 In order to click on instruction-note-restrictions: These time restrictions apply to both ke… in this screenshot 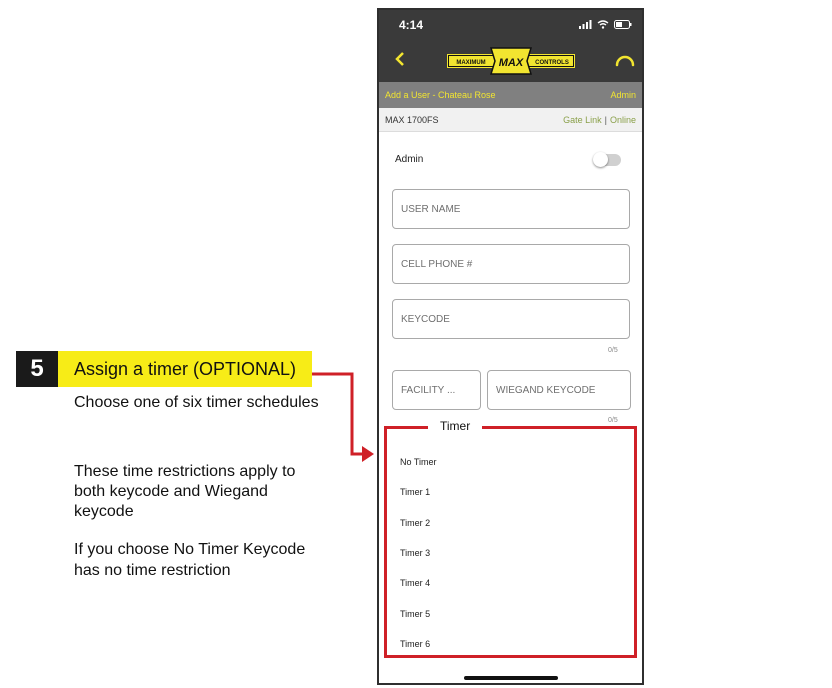, I will do `click(185, 491)`.